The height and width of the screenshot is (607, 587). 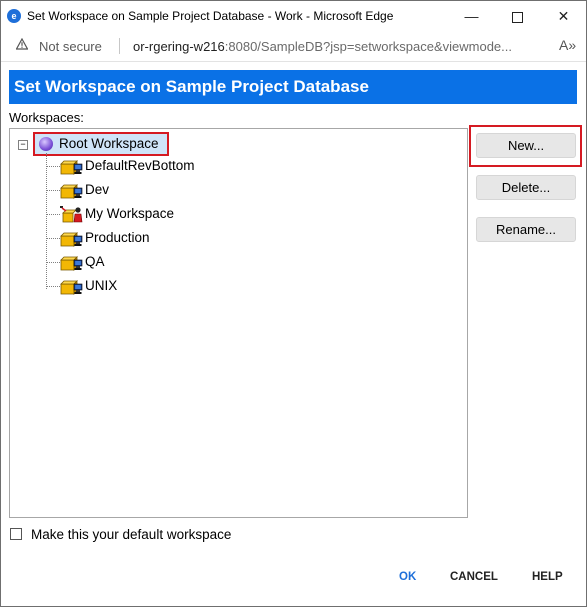 I want to click on tree-node-root-workspace: Root Workspace, so click(x=101, y=144).